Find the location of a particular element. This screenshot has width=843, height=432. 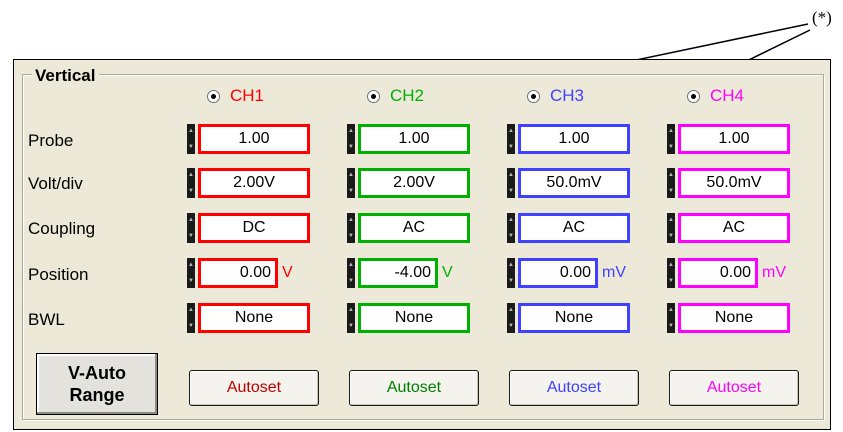

ch2-position-value: -4.00 is located at coordinates (398, 273).